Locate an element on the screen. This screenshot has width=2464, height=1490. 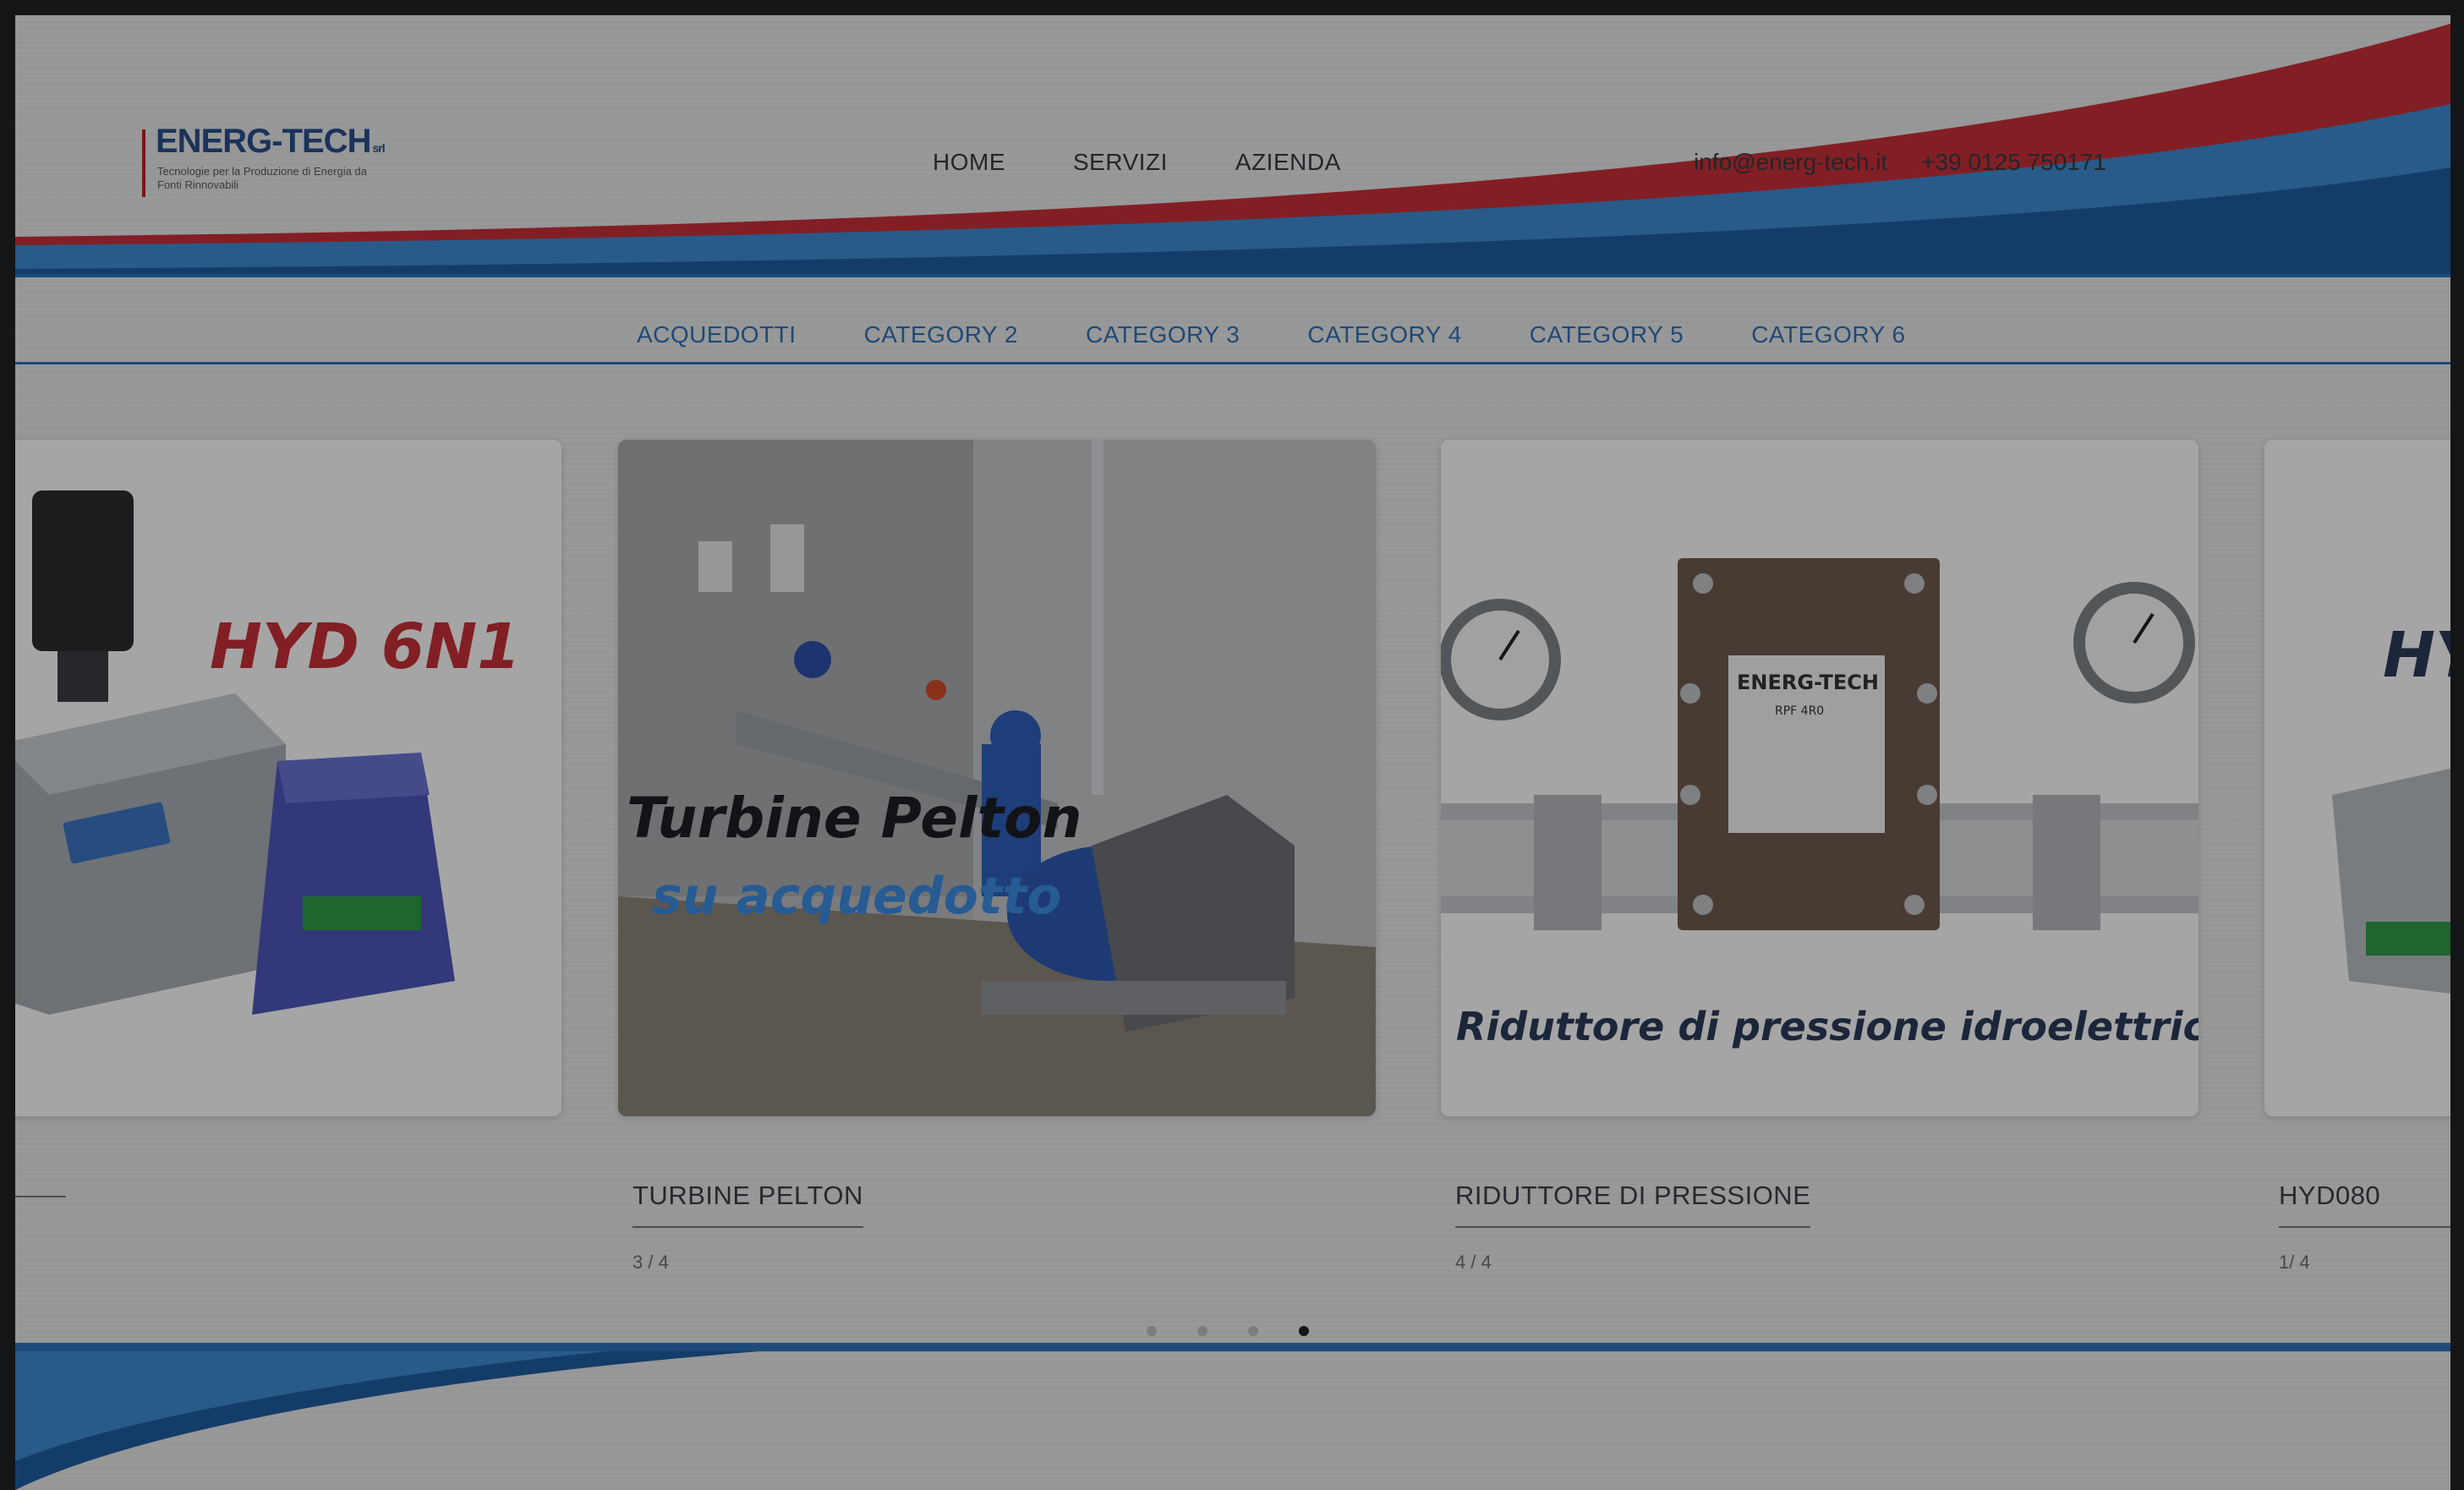
plate-model: RPF 4R0 is located at coordinates (1799, 711).